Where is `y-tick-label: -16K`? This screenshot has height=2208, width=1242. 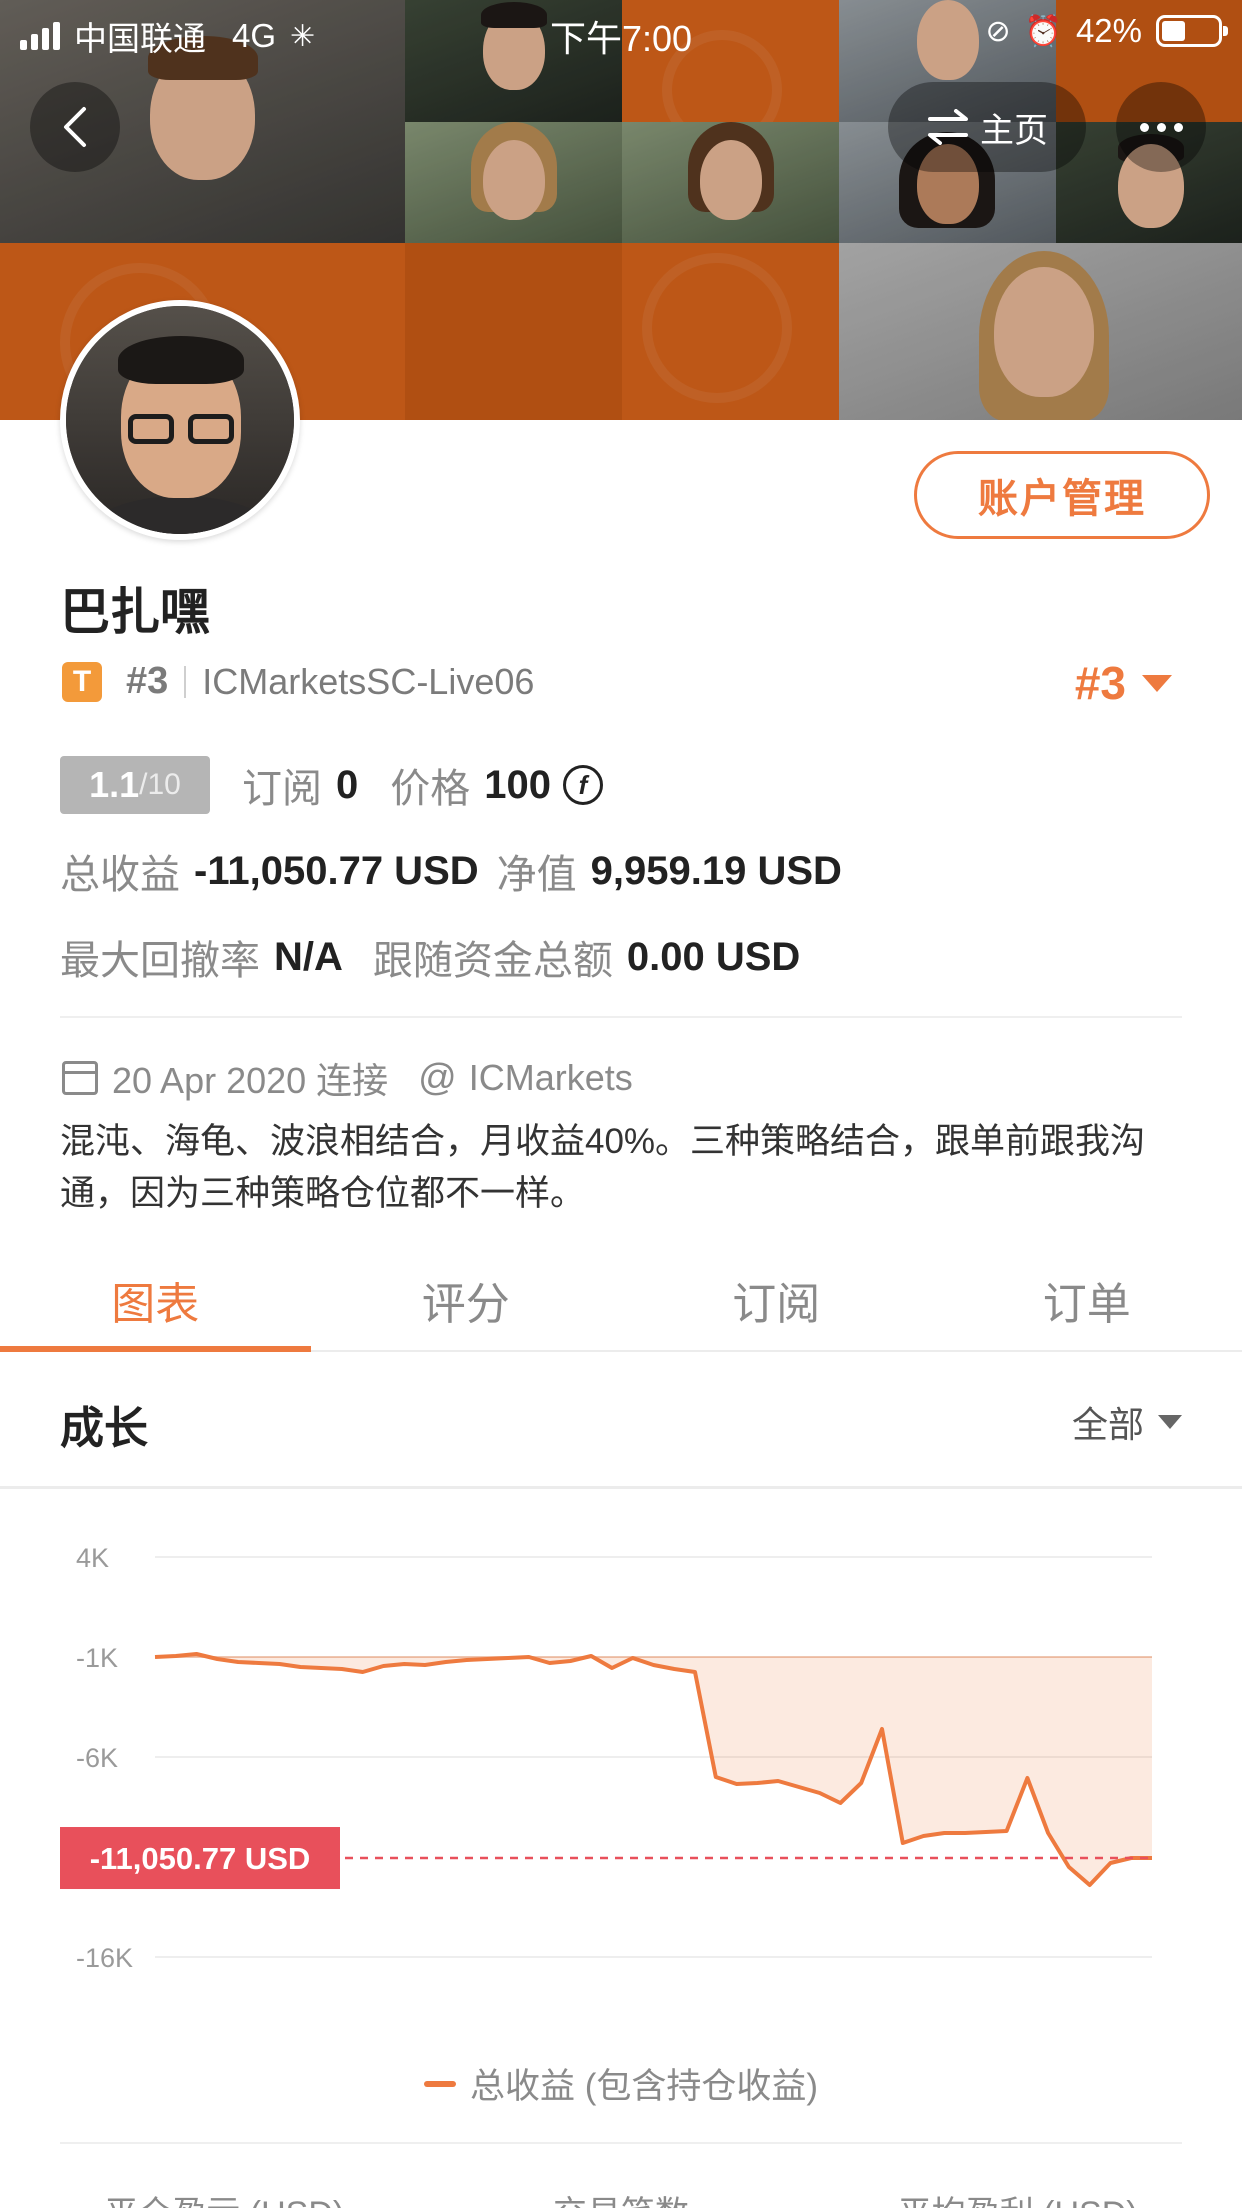 y-tick-label: -16K is located at coordinates (104, 1958).